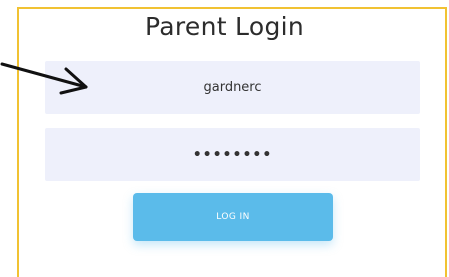 This screenshot has height=277, width=449. I want to click on username-value: gardnerc, so click(232, 87).